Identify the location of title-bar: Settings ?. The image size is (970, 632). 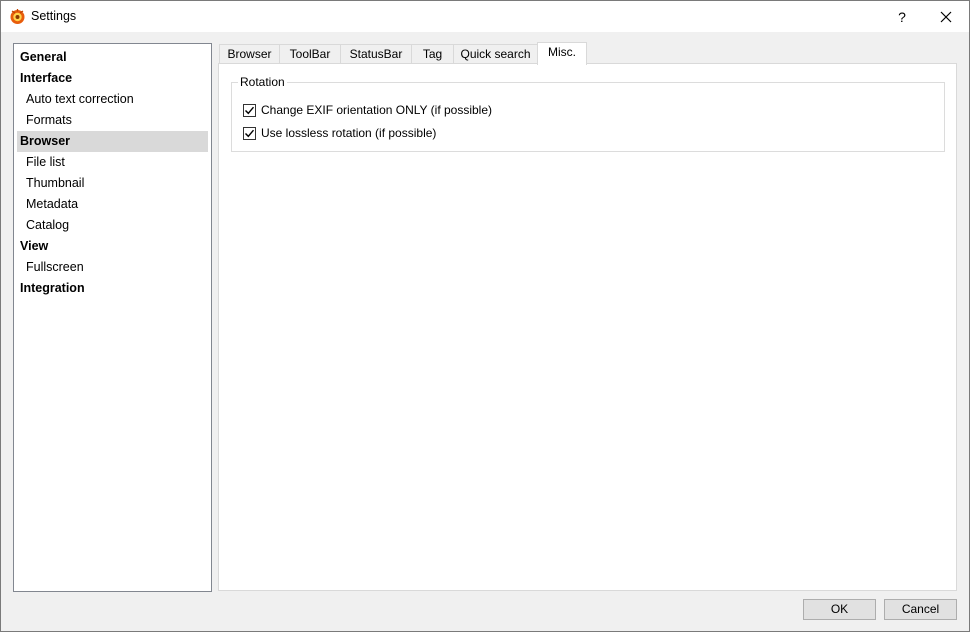
(485, 16).